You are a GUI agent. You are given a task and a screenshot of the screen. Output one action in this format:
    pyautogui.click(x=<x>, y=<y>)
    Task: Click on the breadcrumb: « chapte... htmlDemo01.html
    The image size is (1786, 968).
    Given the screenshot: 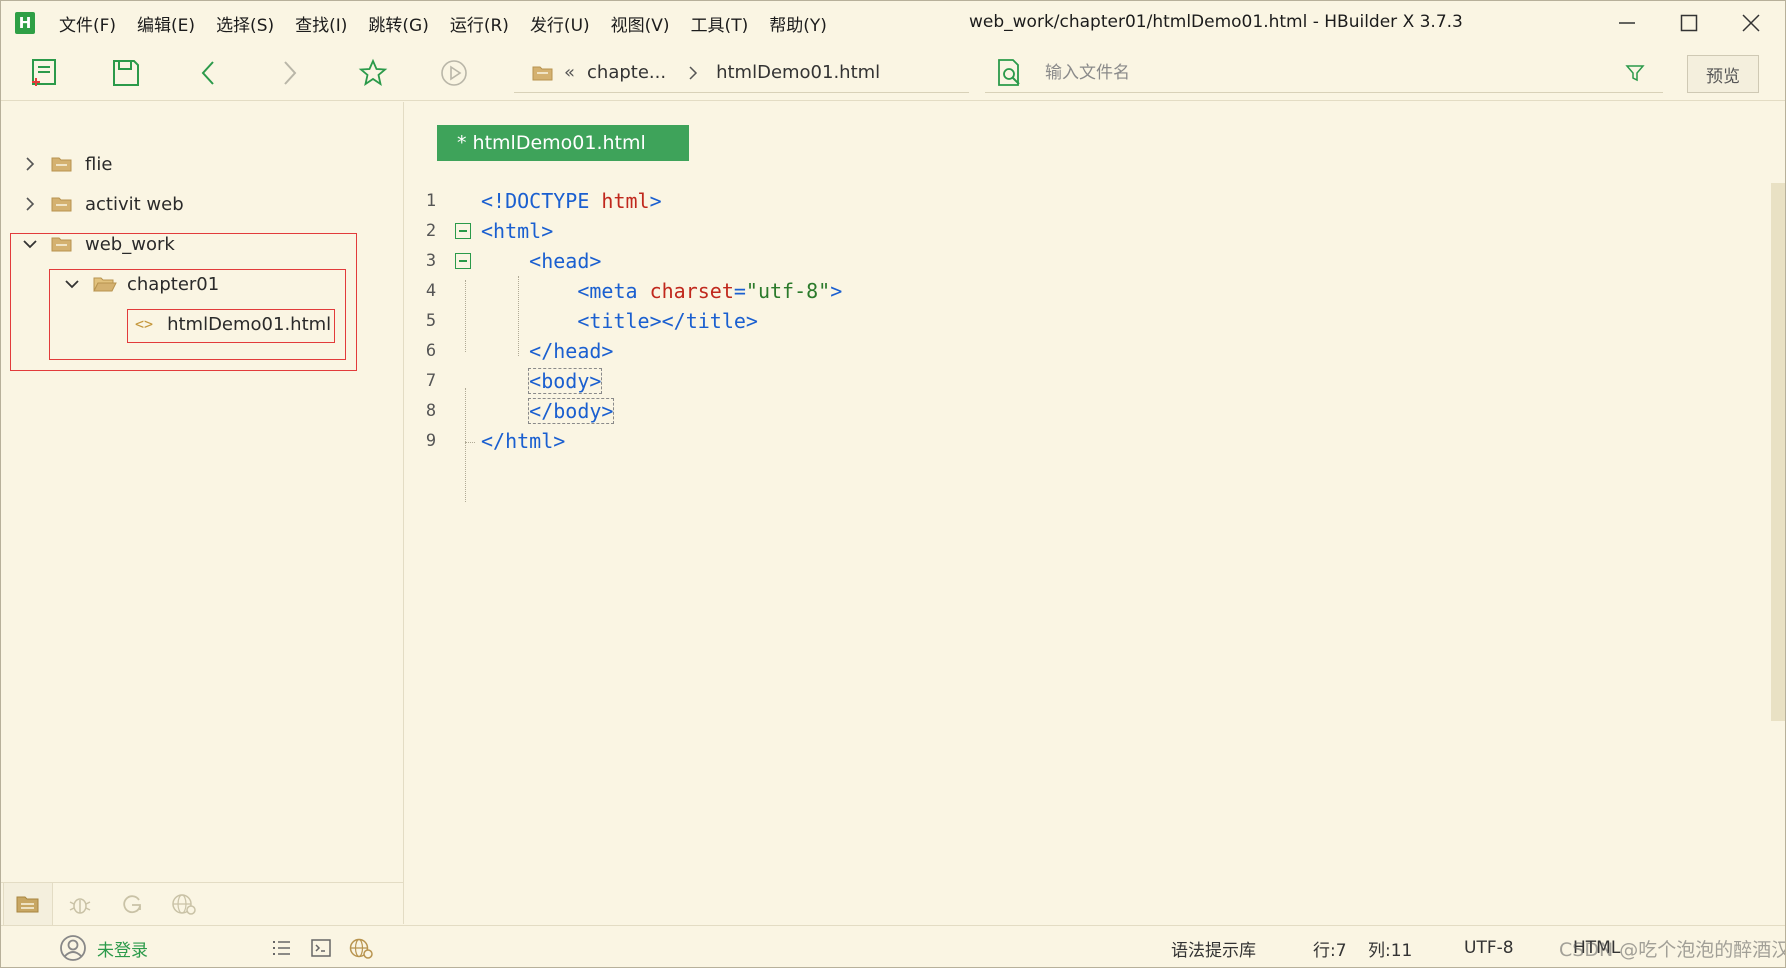 What is the action you would take?
    pyautogui.click(x=741, y=73)
    